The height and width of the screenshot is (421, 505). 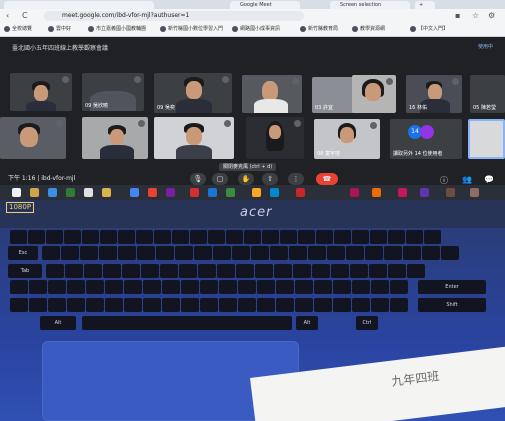 What do you see at coordinates (426, 139) in the screenshot?
I see `more-participants-tile: 14 讀取另外 14 位使用者` at bounding box center [426, 139].